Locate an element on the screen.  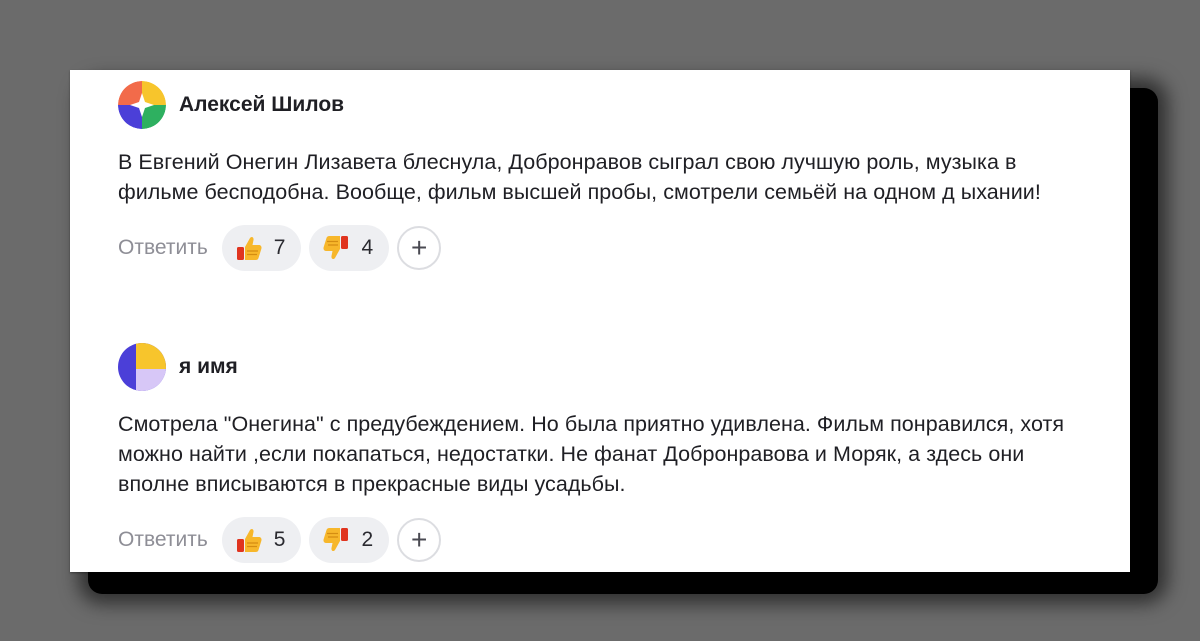
dislike-button: 2 is located at coordinates (349, 540).